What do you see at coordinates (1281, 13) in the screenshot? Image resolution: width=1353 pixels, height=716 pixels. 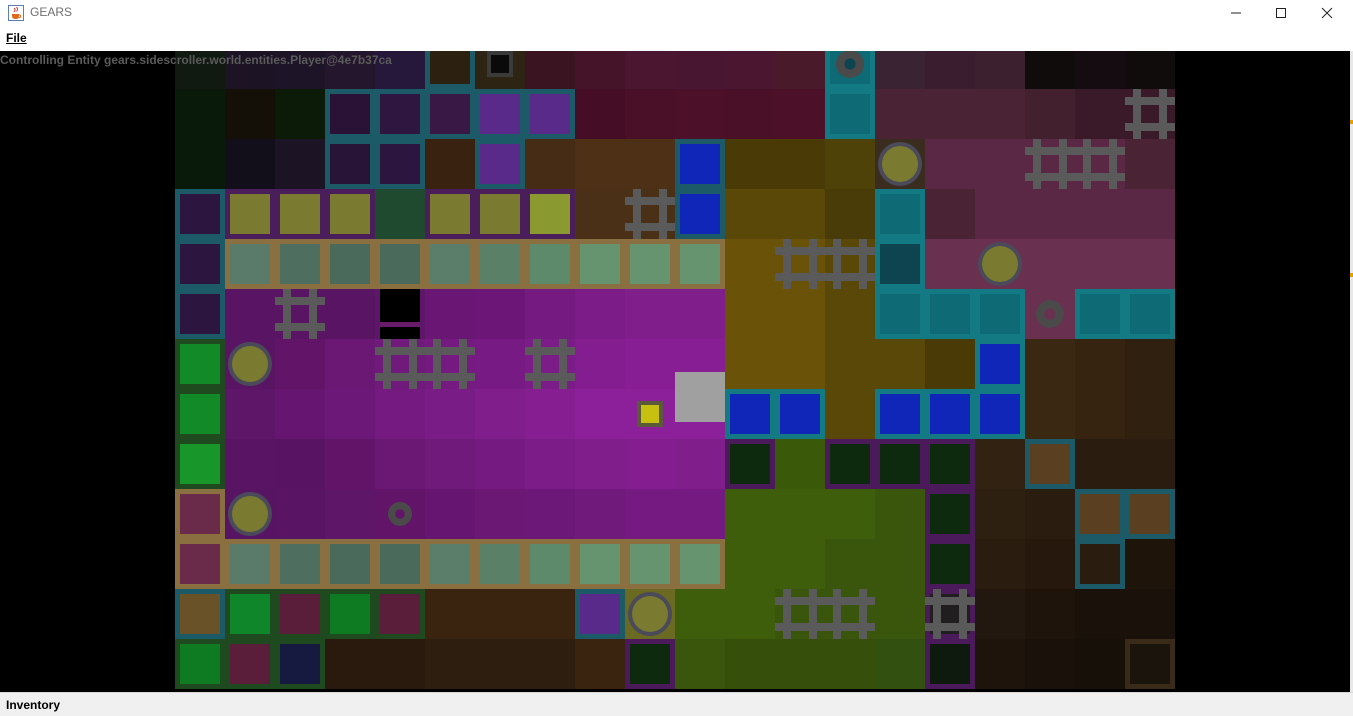 I see `maximize-button` at bounding box center [1281, 13].